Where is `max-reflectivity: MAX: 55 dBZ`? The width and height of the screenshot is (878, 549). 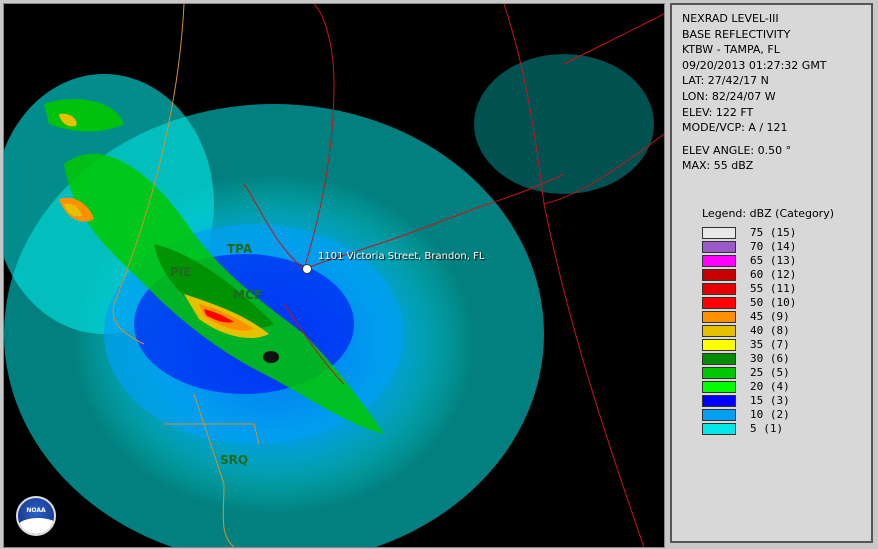
max-reflectivity: MAX: 55 dBZ is located at coordinates (718, 166).